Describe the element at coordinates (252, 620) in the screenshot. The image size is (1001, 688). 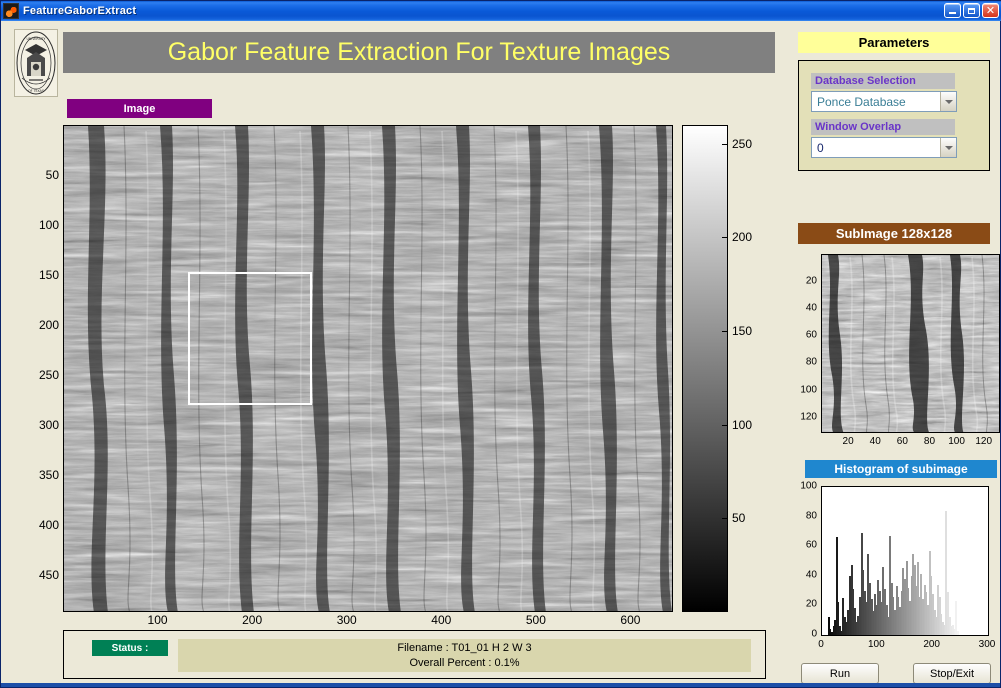
I see `x-axis-tick: 200` at that location.